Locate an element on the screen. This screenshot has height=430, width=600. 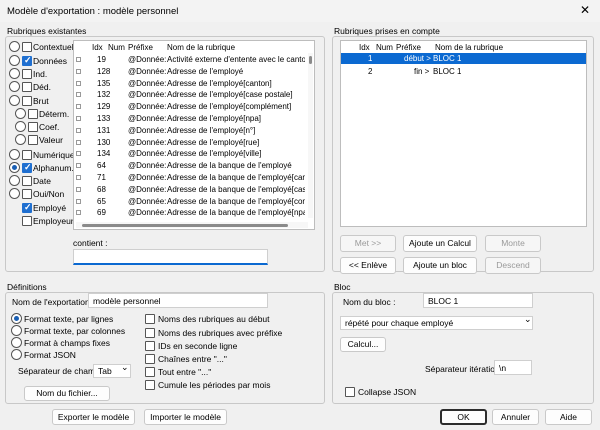
row-name: Adresse de l'employé[complément] is located at coordinates (236, 106).